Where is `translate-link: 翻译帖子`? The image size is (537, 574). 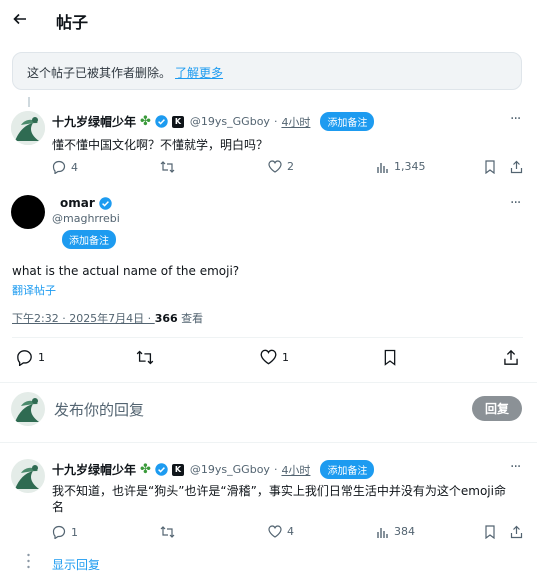 translate-link: 翻译帖子 is located at coordinates (34, 290).